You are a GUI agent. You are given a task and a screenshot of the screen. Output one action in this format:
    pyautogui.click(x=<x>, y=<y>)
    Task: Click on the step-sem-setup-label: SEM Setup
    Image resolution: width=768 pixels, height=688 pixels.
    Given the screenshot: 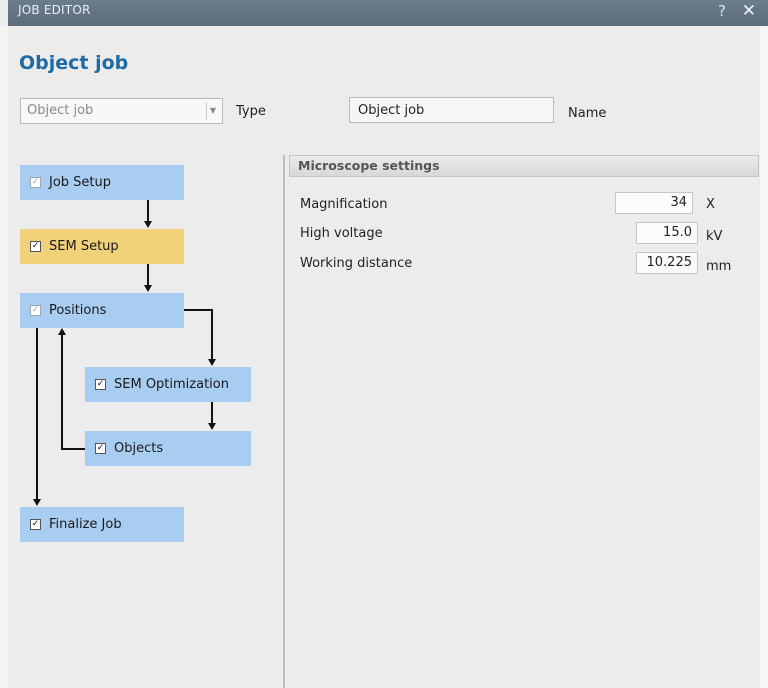 What is the action you would take?
    pyautogui.click(x=84, y=246)
    